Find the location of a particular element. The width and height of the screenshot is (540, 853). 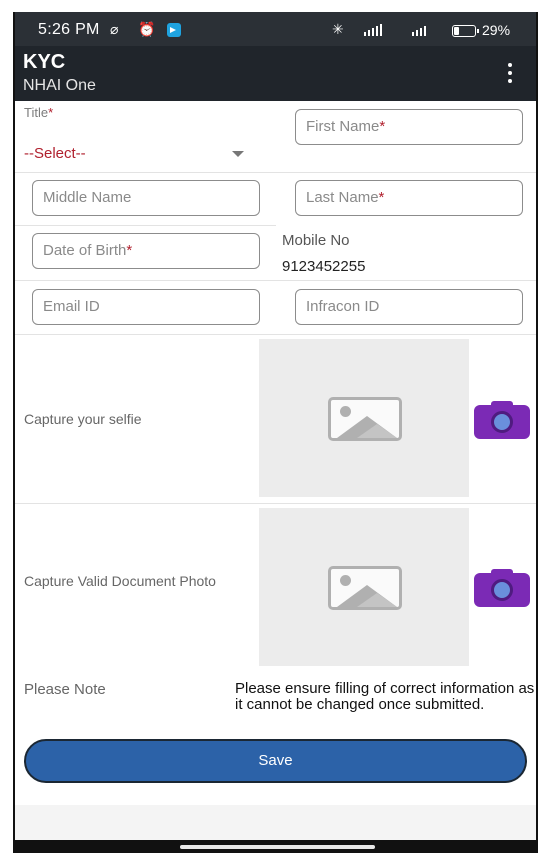

chevron-down-icon is located at coordinates (238, 154).